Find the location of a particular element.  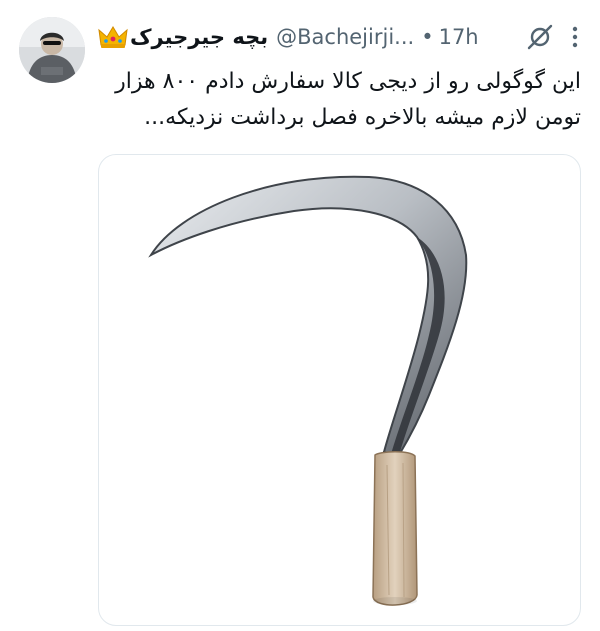

grok-icon is located at coordinates (540, 37).